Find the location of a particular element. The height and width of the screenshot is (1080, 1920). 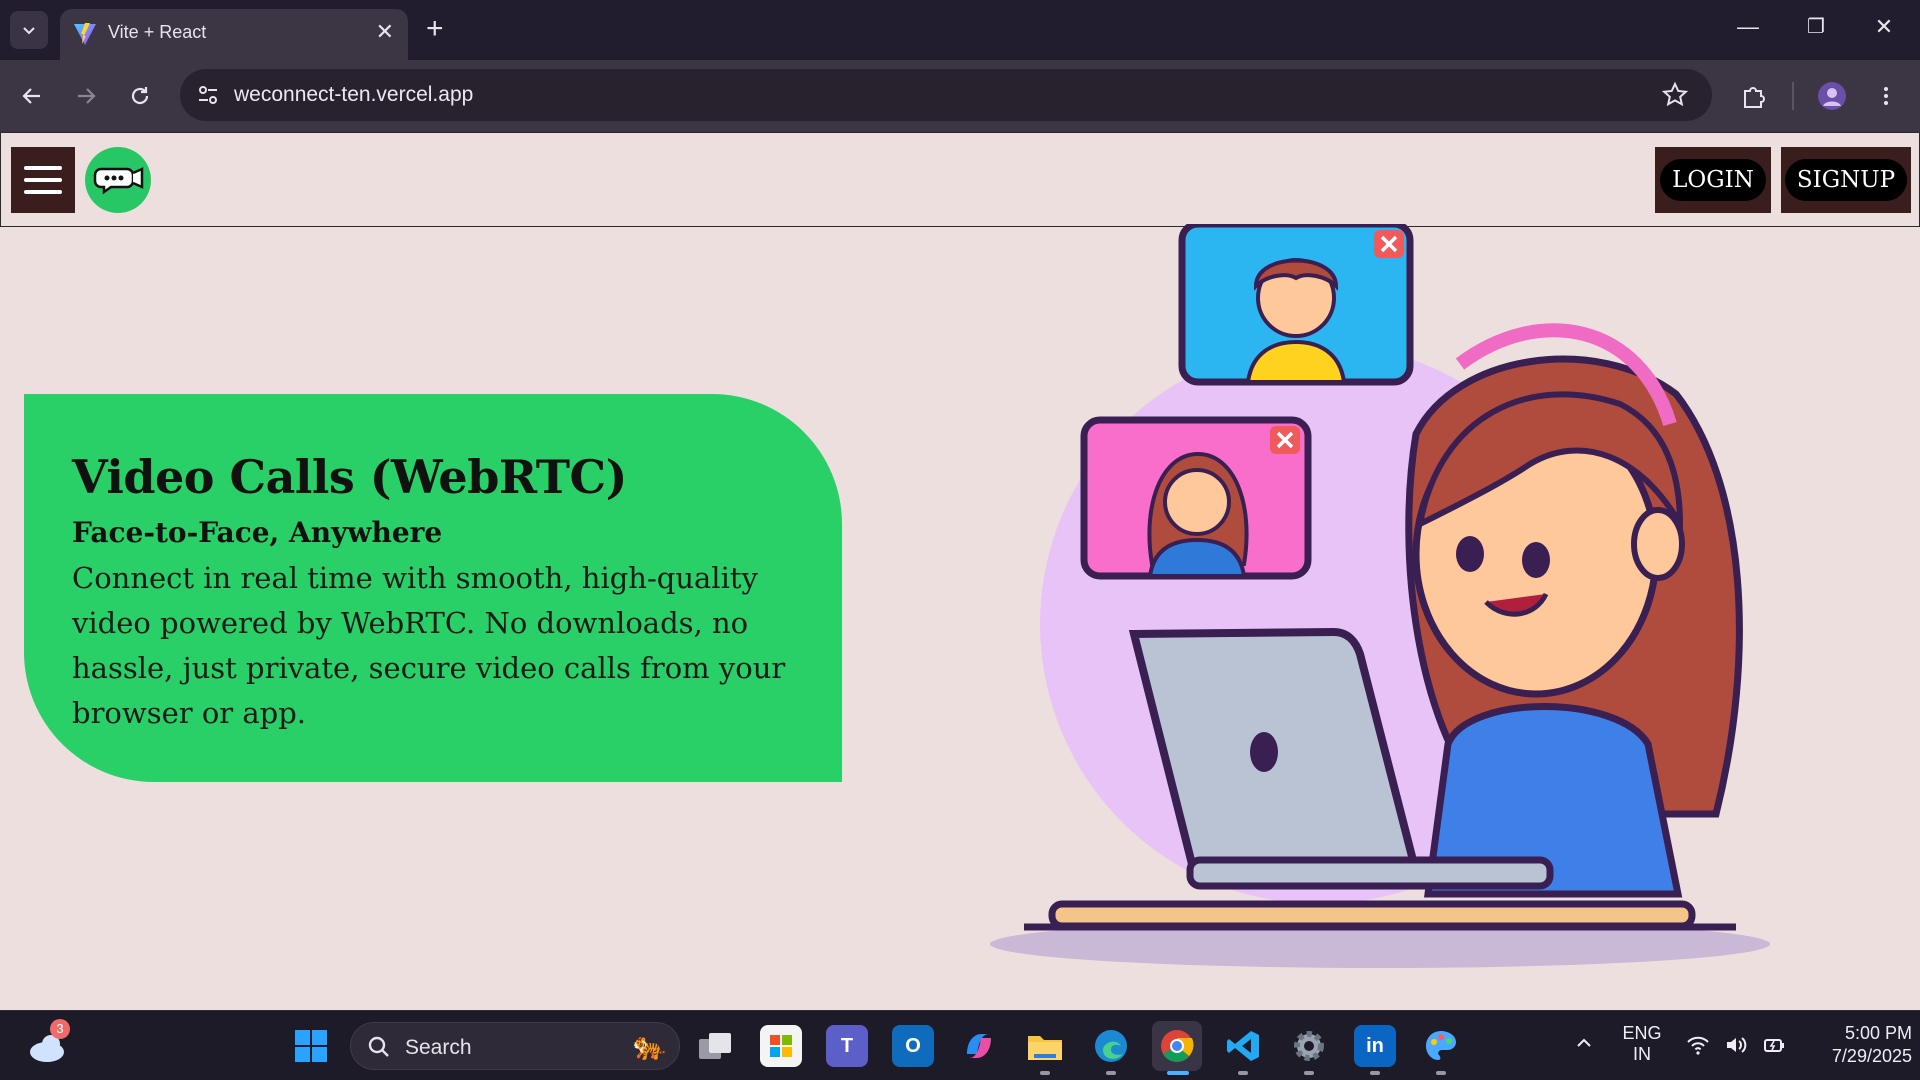

notification-badge: 3 is located at coordinates (60, 1029).